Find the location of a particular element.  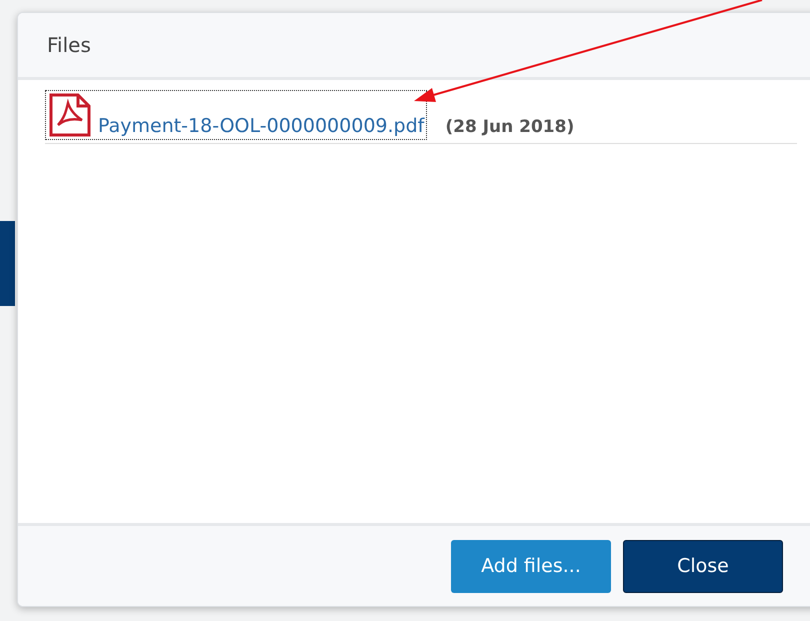

pdf-file-icon is located at coordinates (70, 115).